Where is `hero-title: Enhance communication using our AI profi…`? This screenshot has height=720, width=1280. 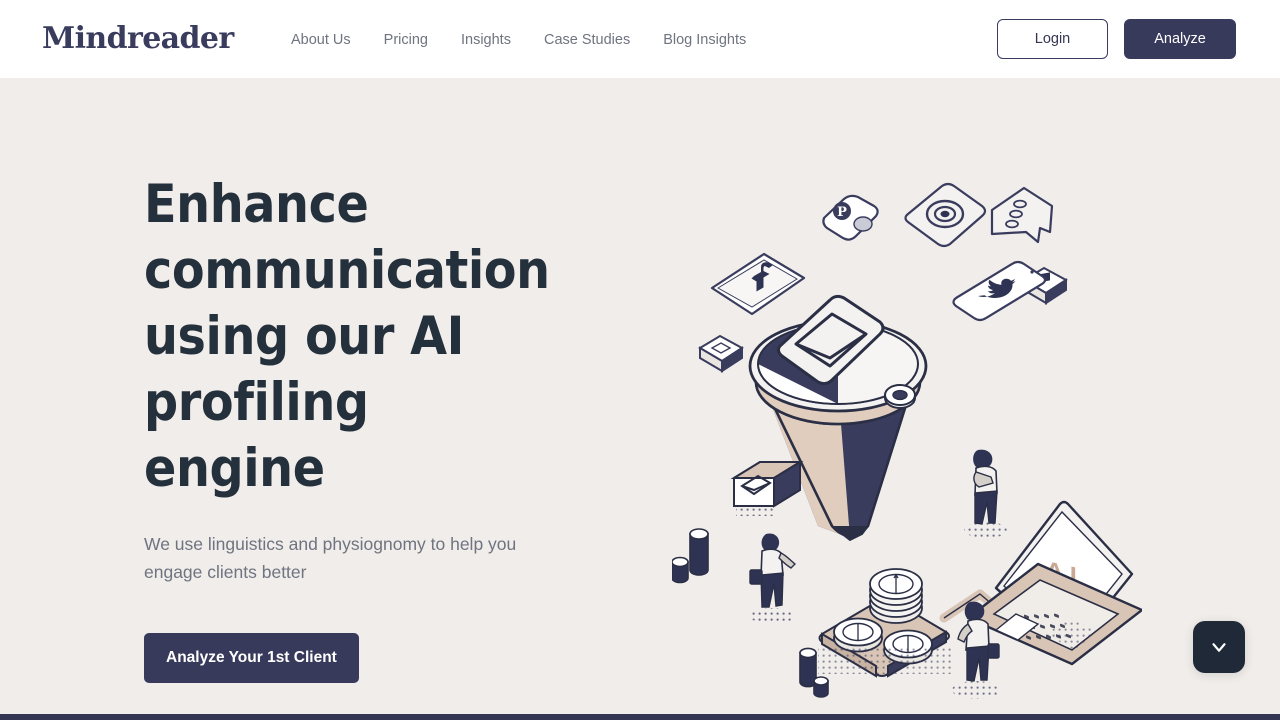 hero-title: Enhance communication using our AI profi… is located at coordinates (347, 336).